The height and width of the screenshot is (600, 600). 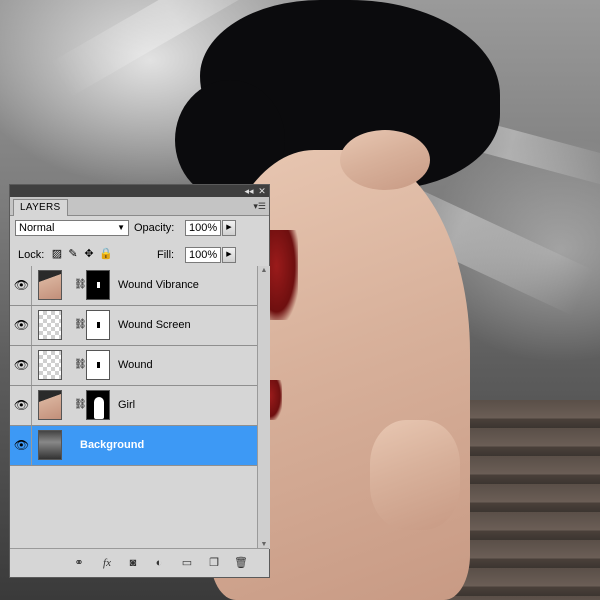 I want to click on scroll-up-icon: ▲, so click(x=264, y=270).